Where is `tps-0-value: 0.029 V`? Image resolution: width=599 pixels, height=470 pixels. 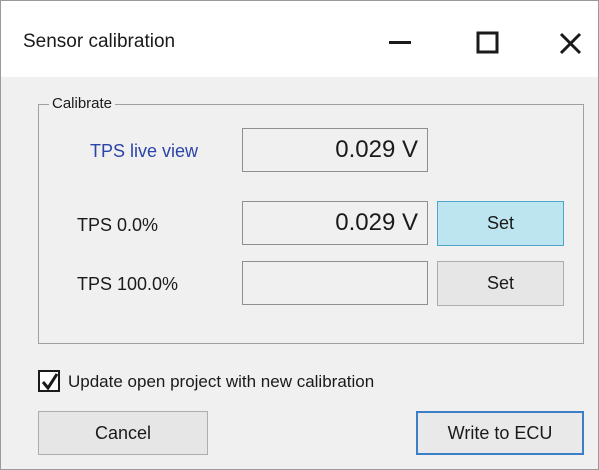 tps-0-value: 0.029 V is located at coordinates (335, 223).